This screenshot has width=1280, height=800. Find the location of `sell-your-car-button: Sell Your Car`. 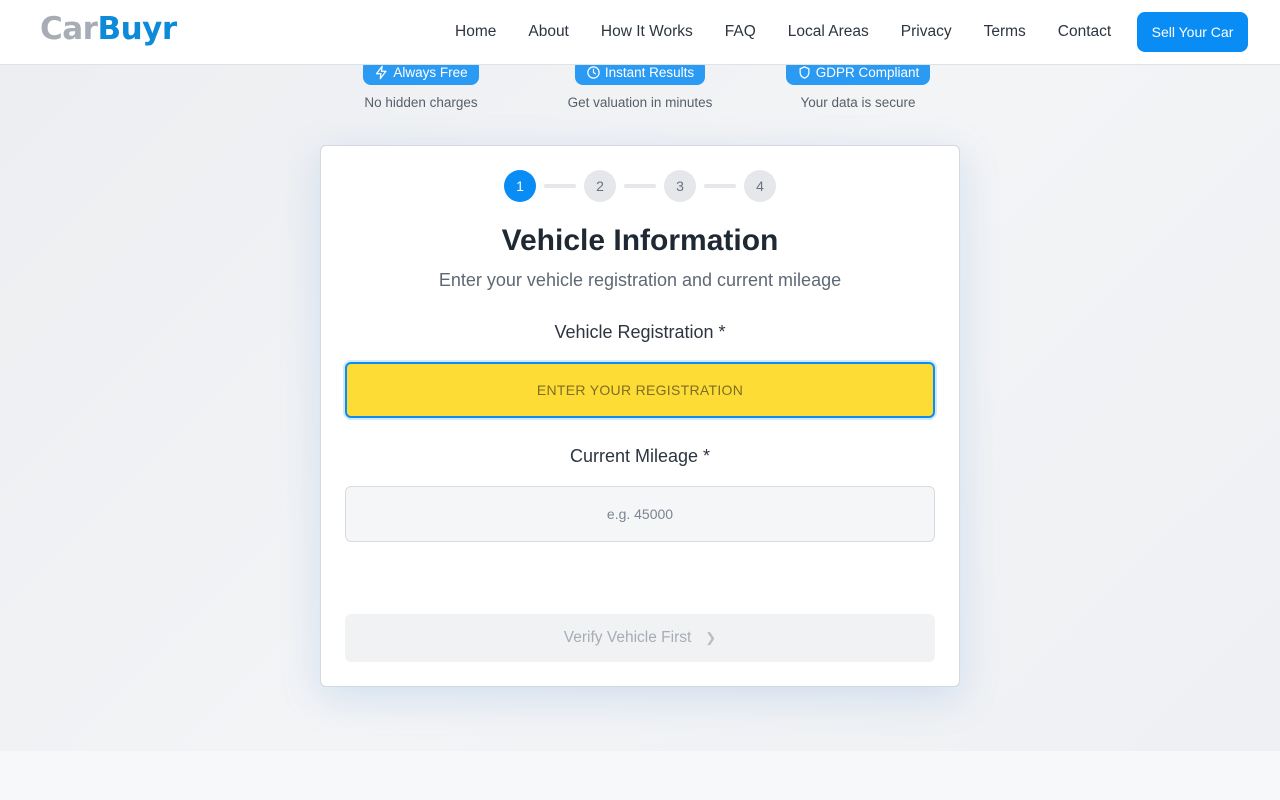

sell-your-car-button: Sell Your Car is located at coordinates (1192, 32).